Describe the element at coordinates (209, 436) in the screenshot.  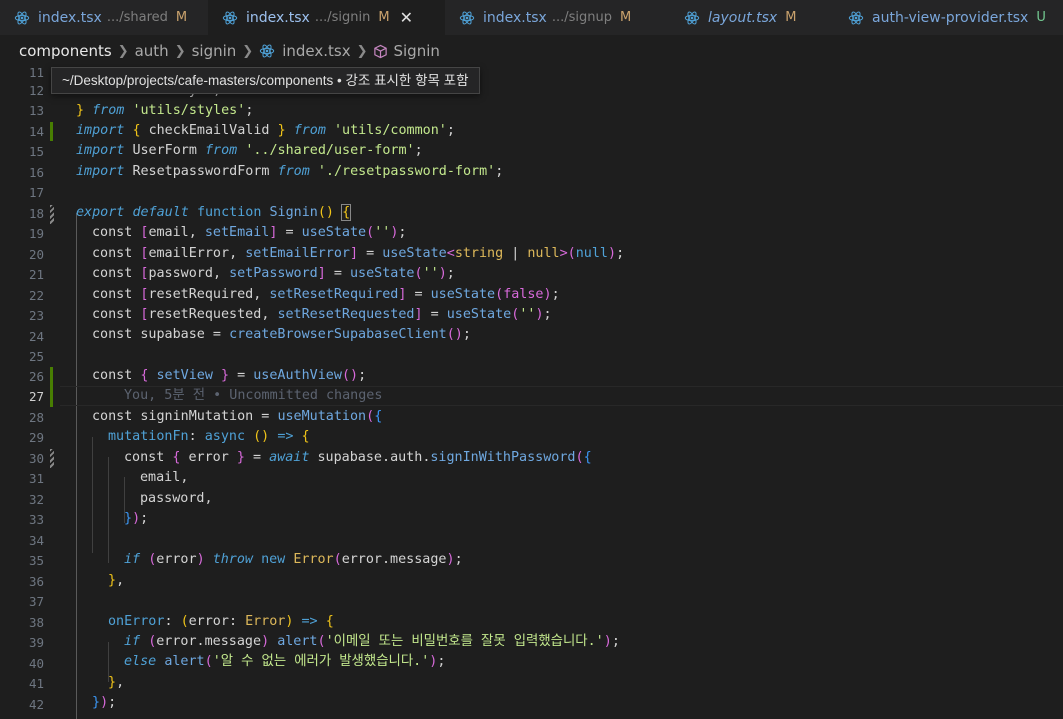
I see `code-line-29: mutationFn: async () => {` at that location.